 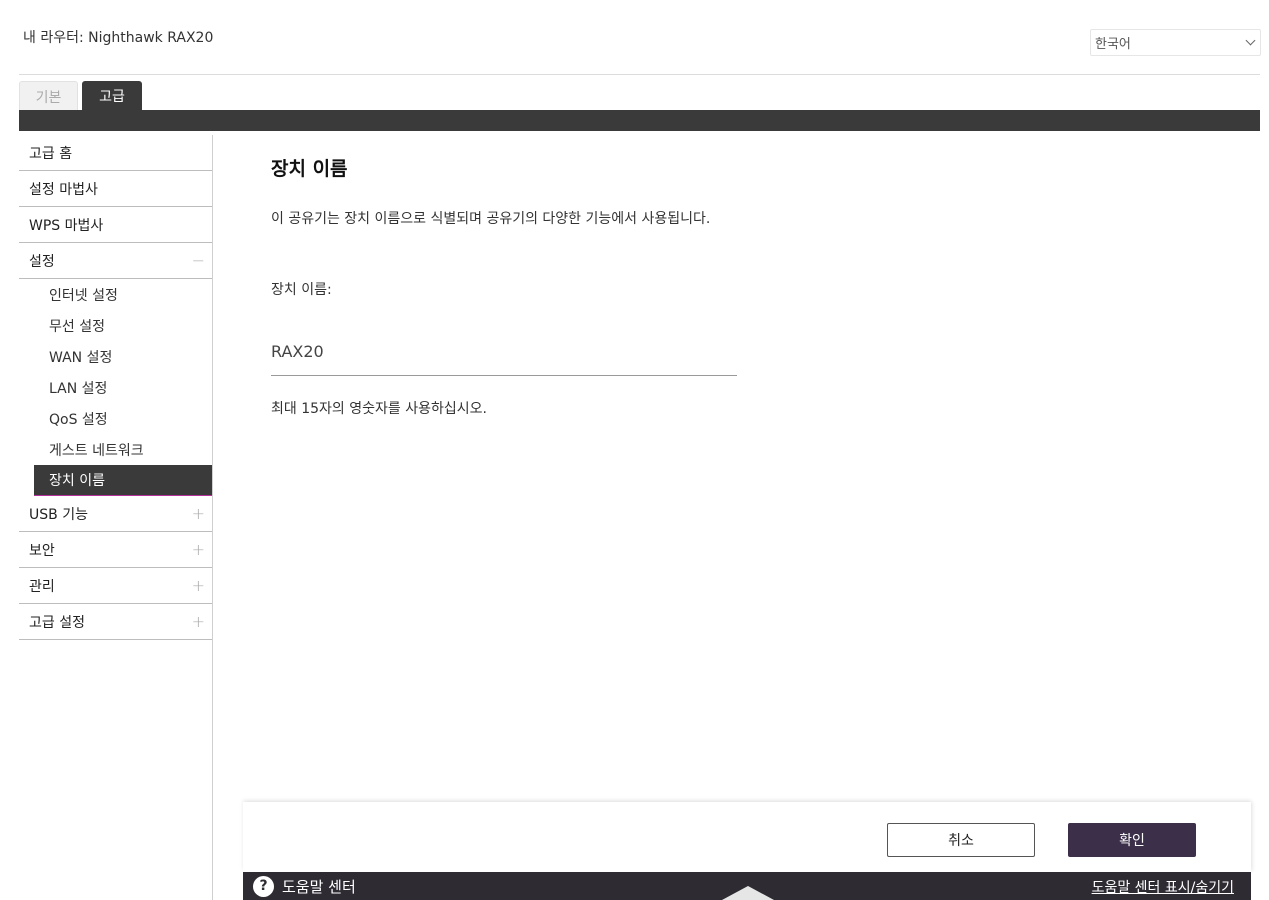 What do you see at coordinates (309, 169) in the screenshot?
I see `page-title: 장치 이름` at bounding box center [309, 169].